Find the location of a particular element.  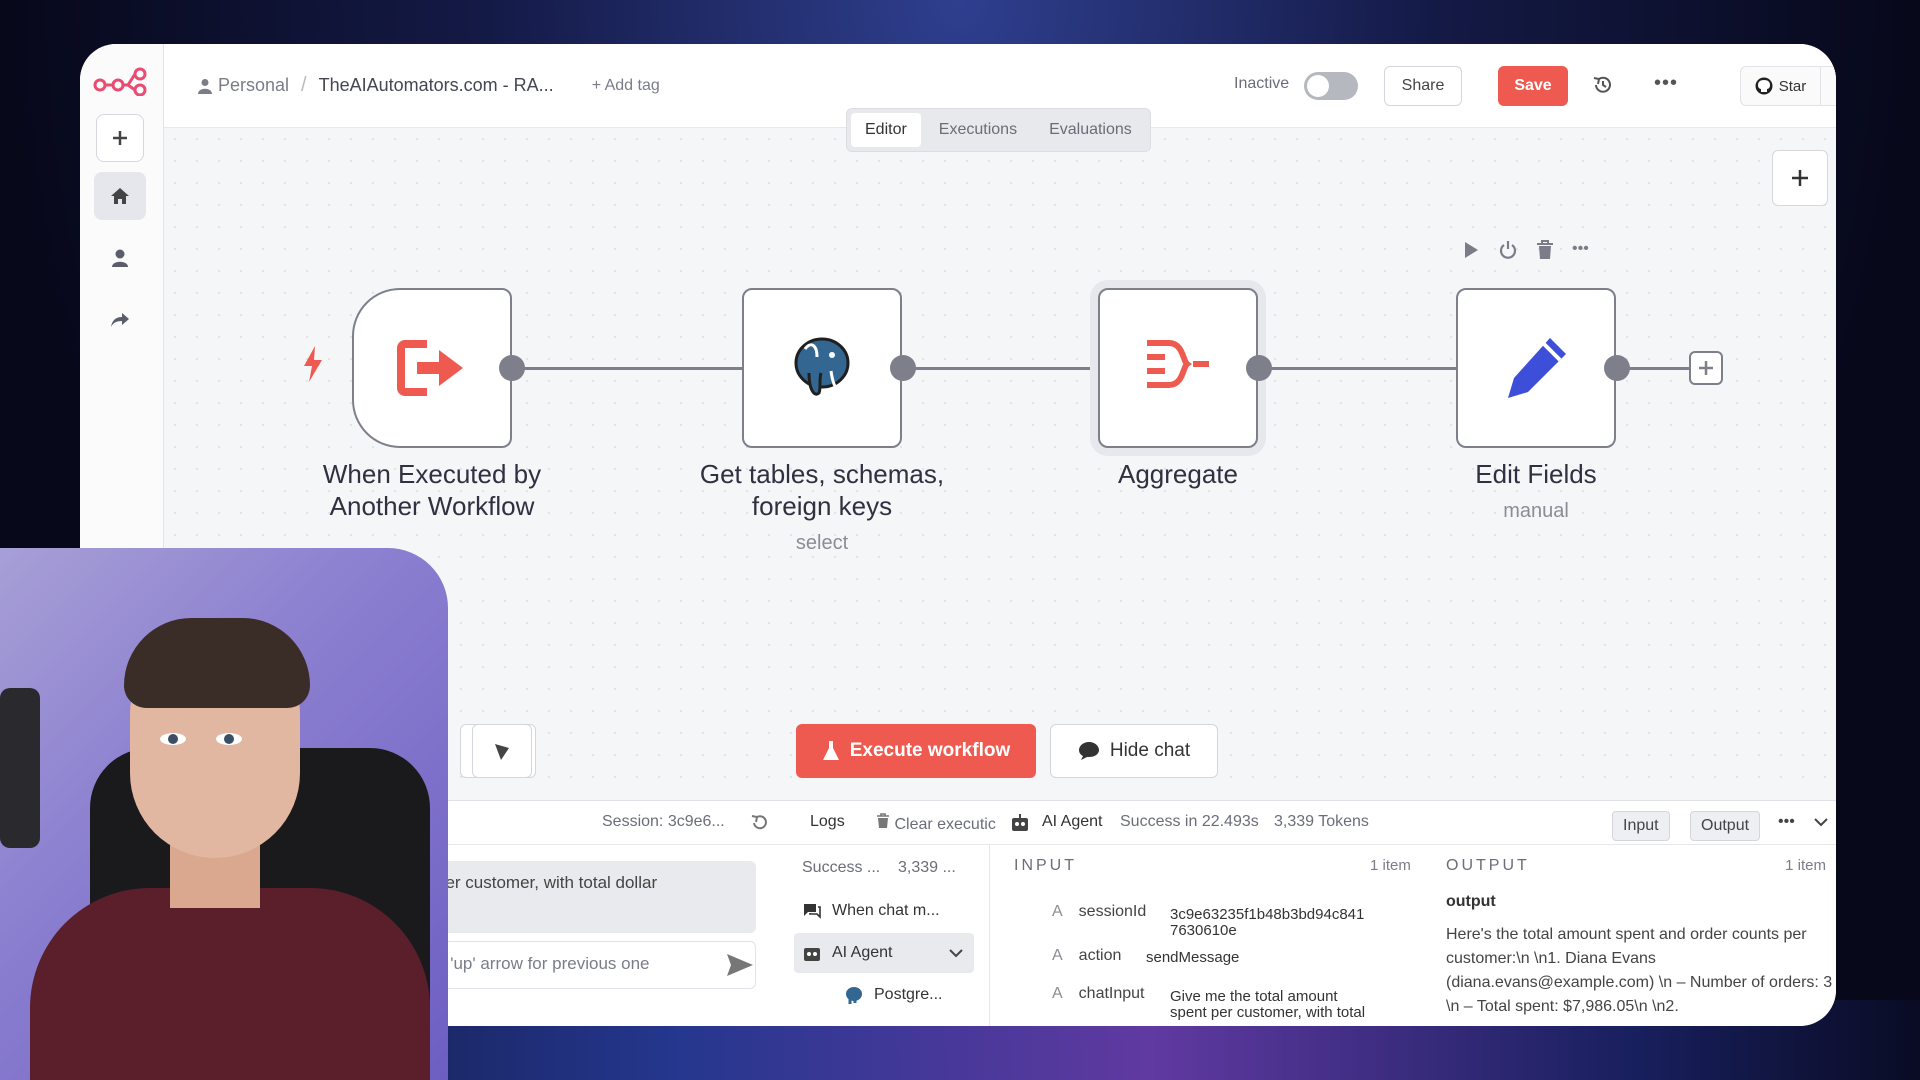

input-field-key: AsessionId is located at coordinates (1099, 911).